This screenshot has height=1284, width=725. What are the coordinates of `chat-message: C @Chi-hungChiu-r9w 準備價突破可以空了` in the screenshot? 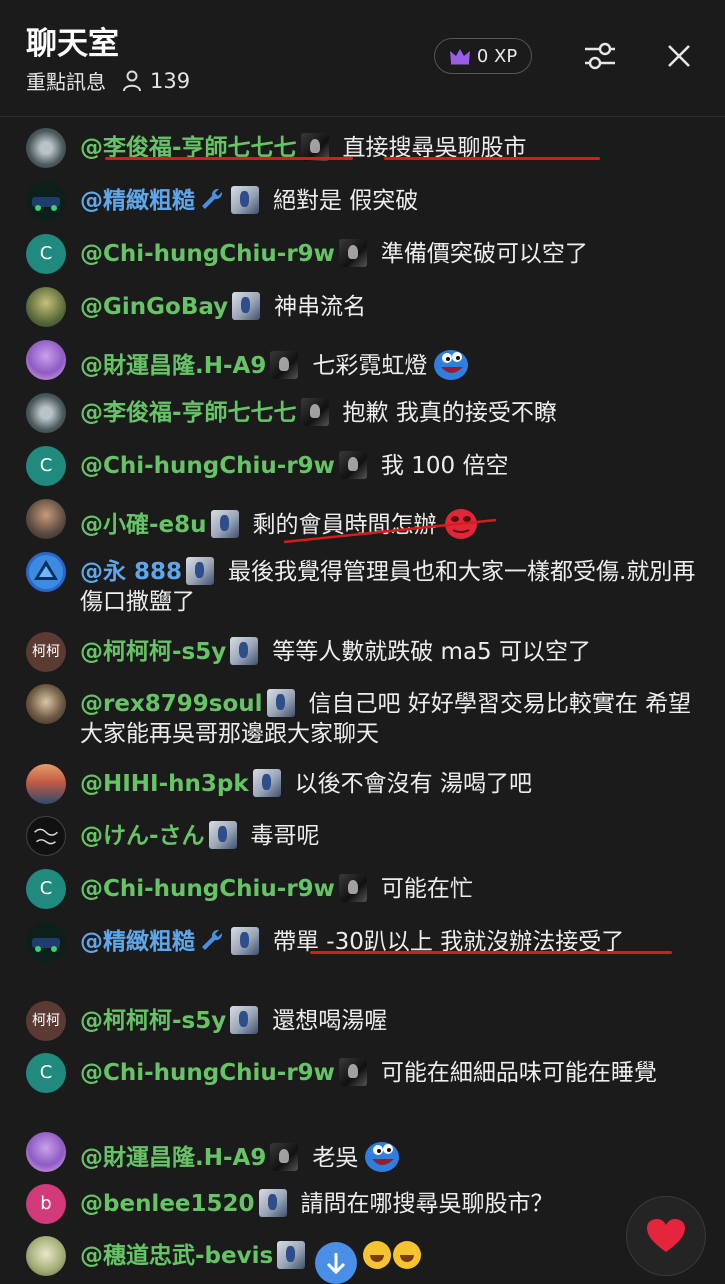 It's located at (362, 255).